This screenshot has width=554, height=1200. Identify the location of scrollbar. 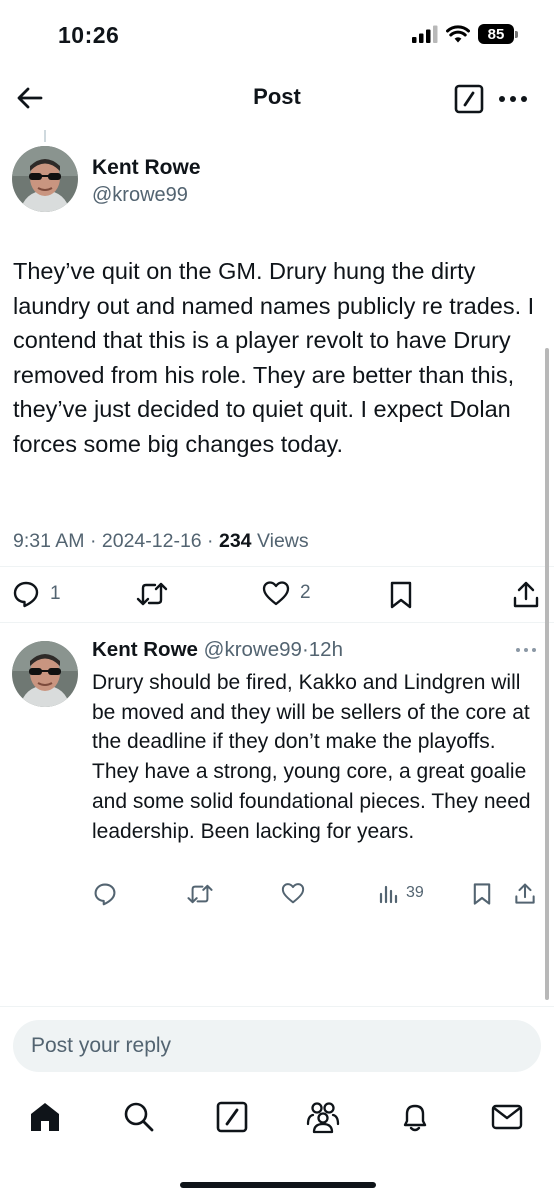
(547, 674).